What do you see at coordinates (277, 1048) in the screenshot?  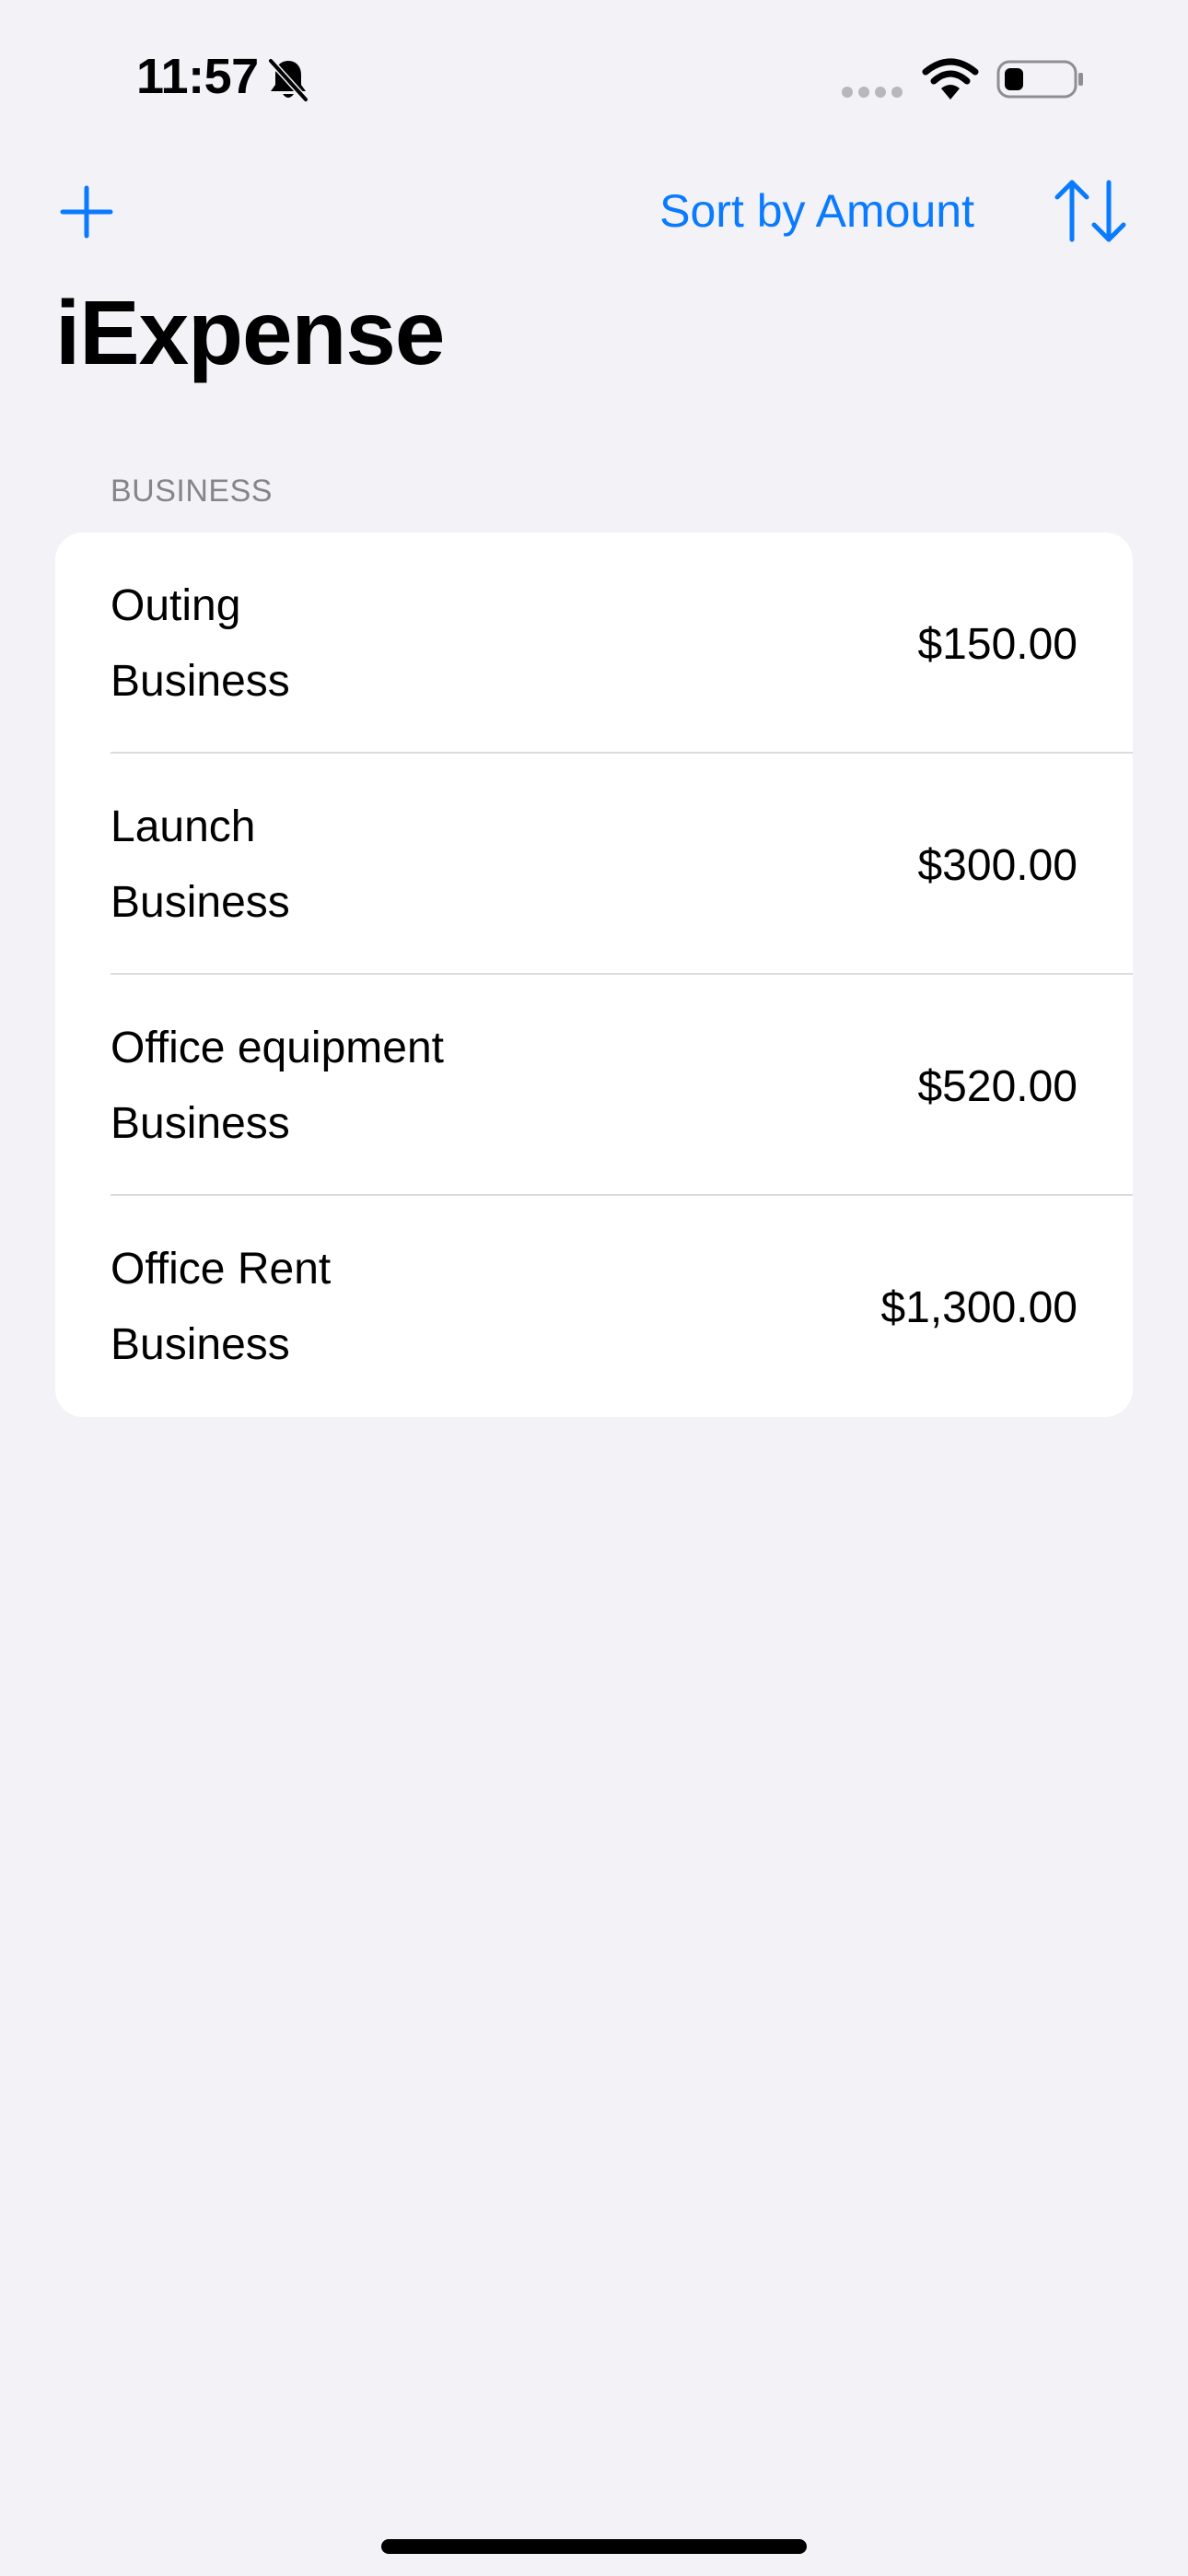 I see `expense-name: Office equipment` at bounding box center [277, 1048].